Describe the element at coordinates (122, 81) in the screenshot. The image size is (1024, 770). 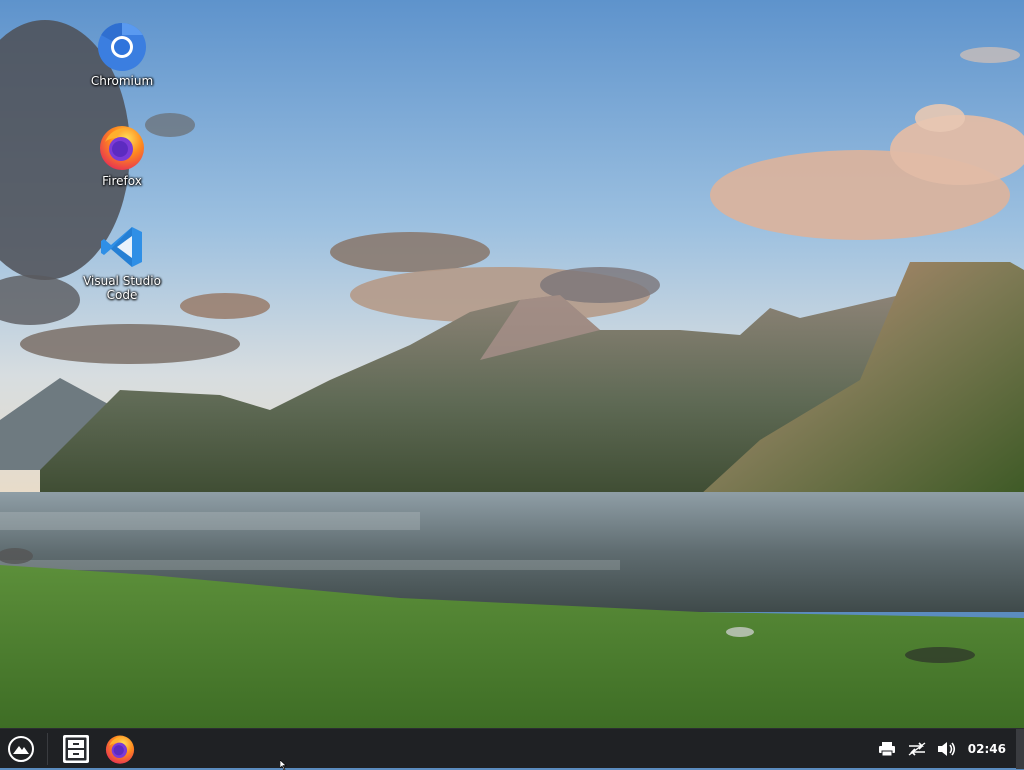
I see `desktop-icon-label: Chromium` at that location.